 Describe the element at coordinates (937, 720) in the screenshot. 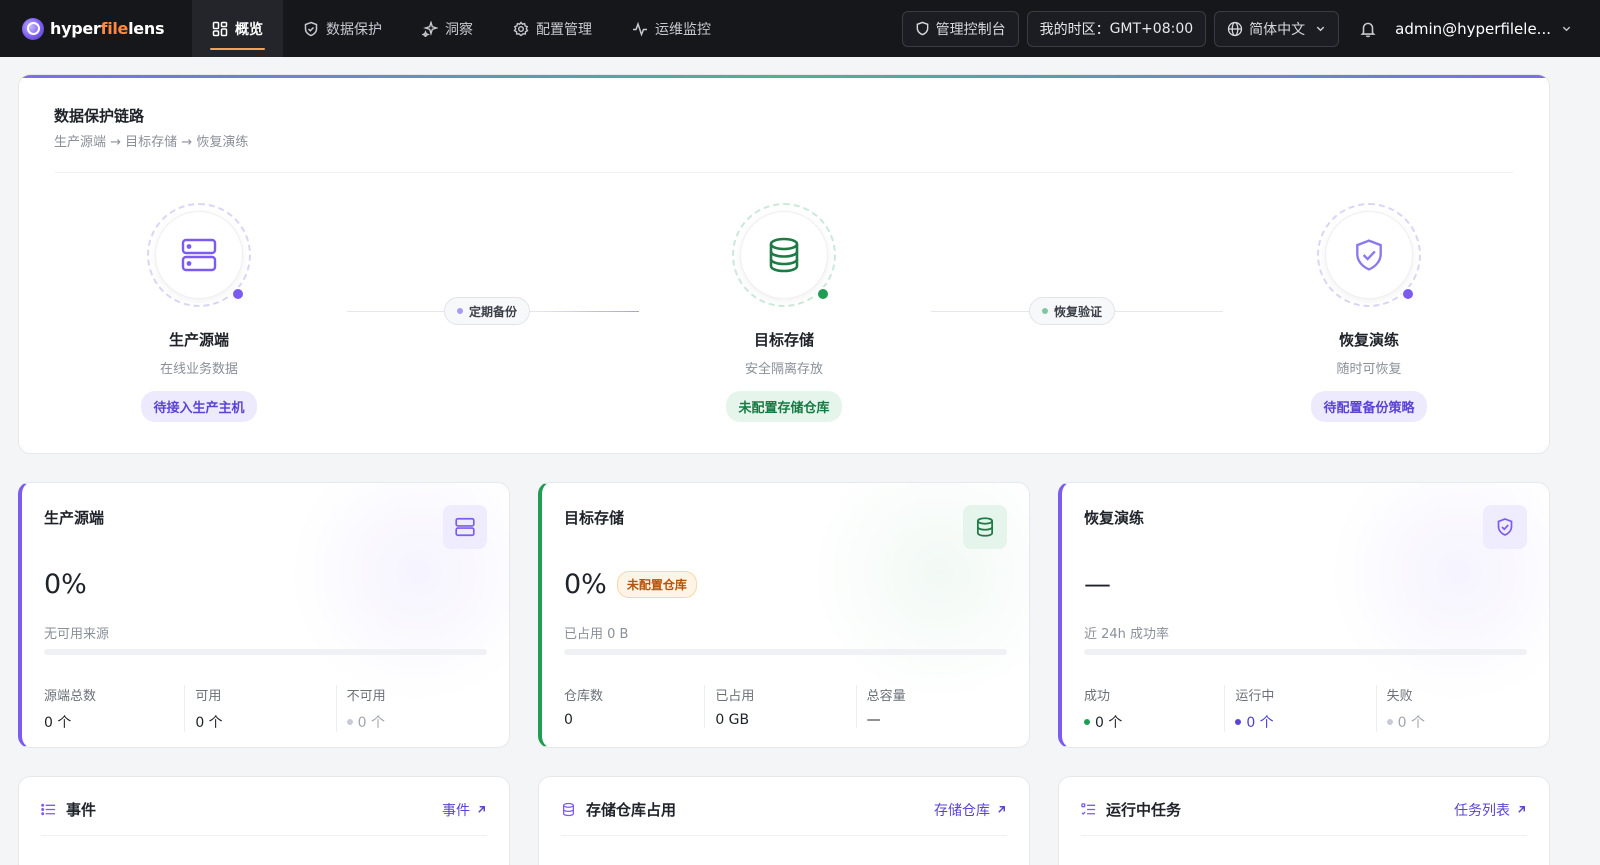

I see `metric-value: —` at that location.